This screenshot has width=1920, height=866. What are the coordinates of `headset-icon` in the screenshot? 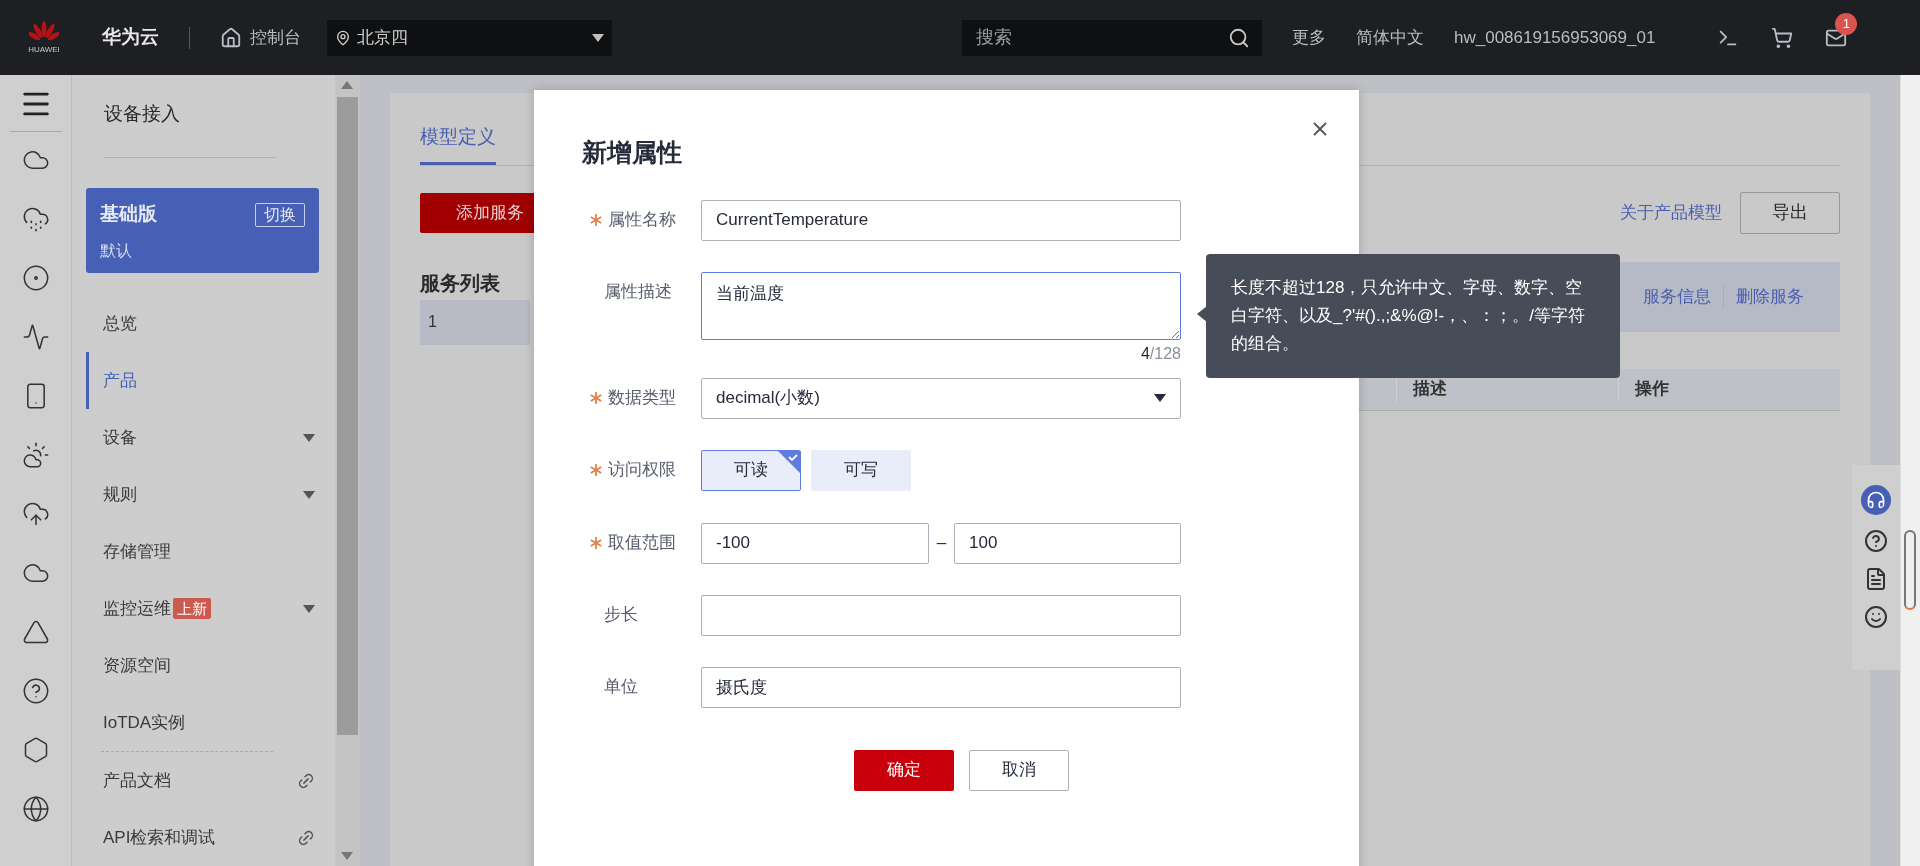 It's located at (1876, 500).